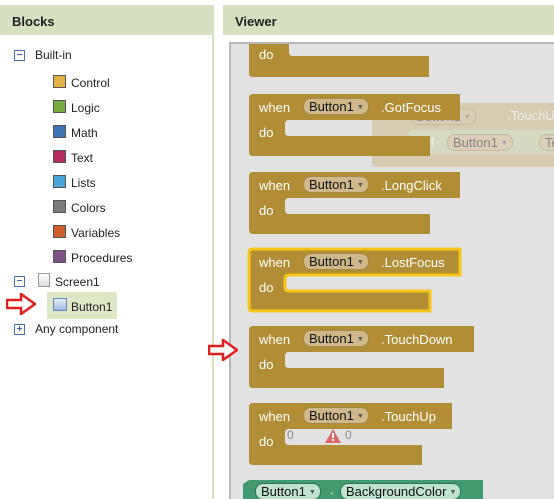  I want to click on event-block-partial: do, so click(339, 60).